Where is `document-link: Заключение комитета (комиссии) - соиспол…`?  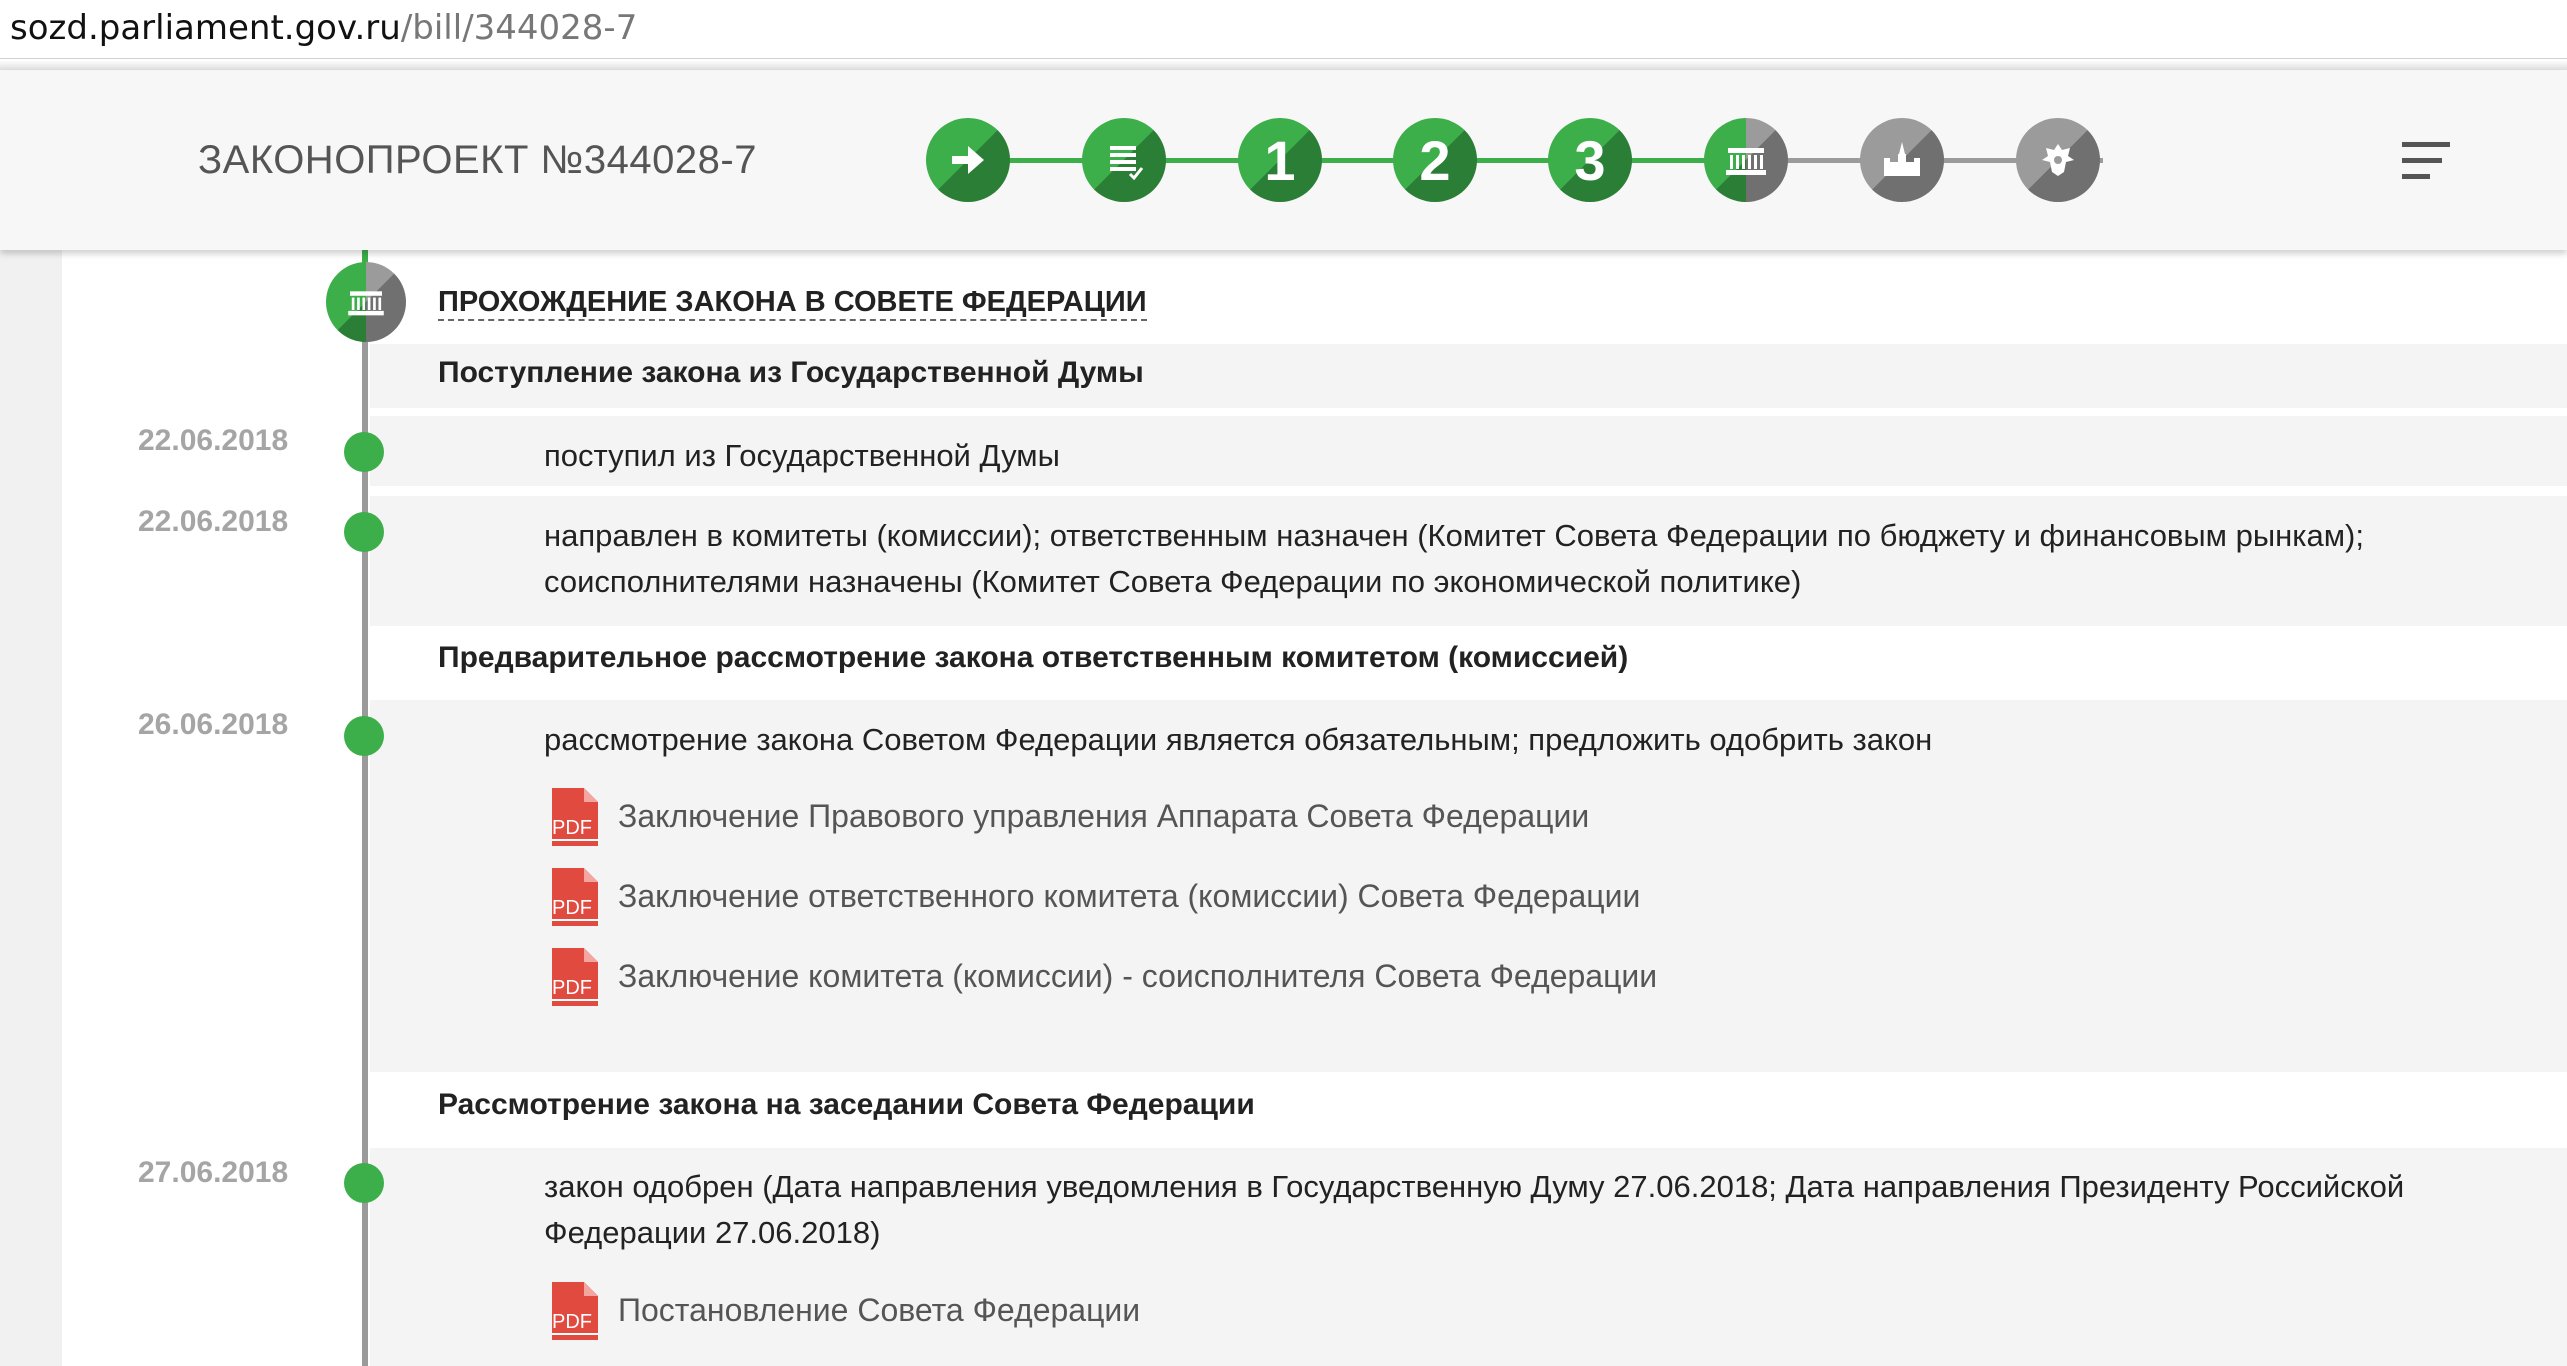 document-link: Заключение комитета (комиссии) - соиспол… is located at coordinates (1137, 976).